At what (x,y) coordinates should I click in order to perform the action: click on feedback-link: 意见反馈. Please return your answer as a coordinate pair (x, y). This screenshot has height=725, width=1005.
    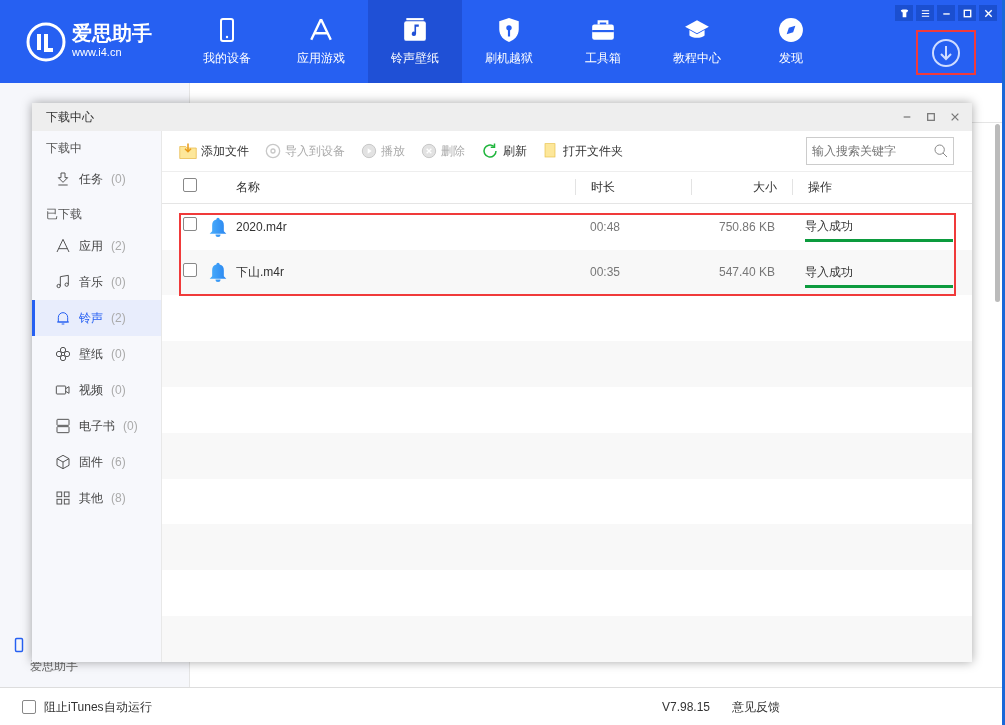
    Looking at the image, I should click on (756, 706).